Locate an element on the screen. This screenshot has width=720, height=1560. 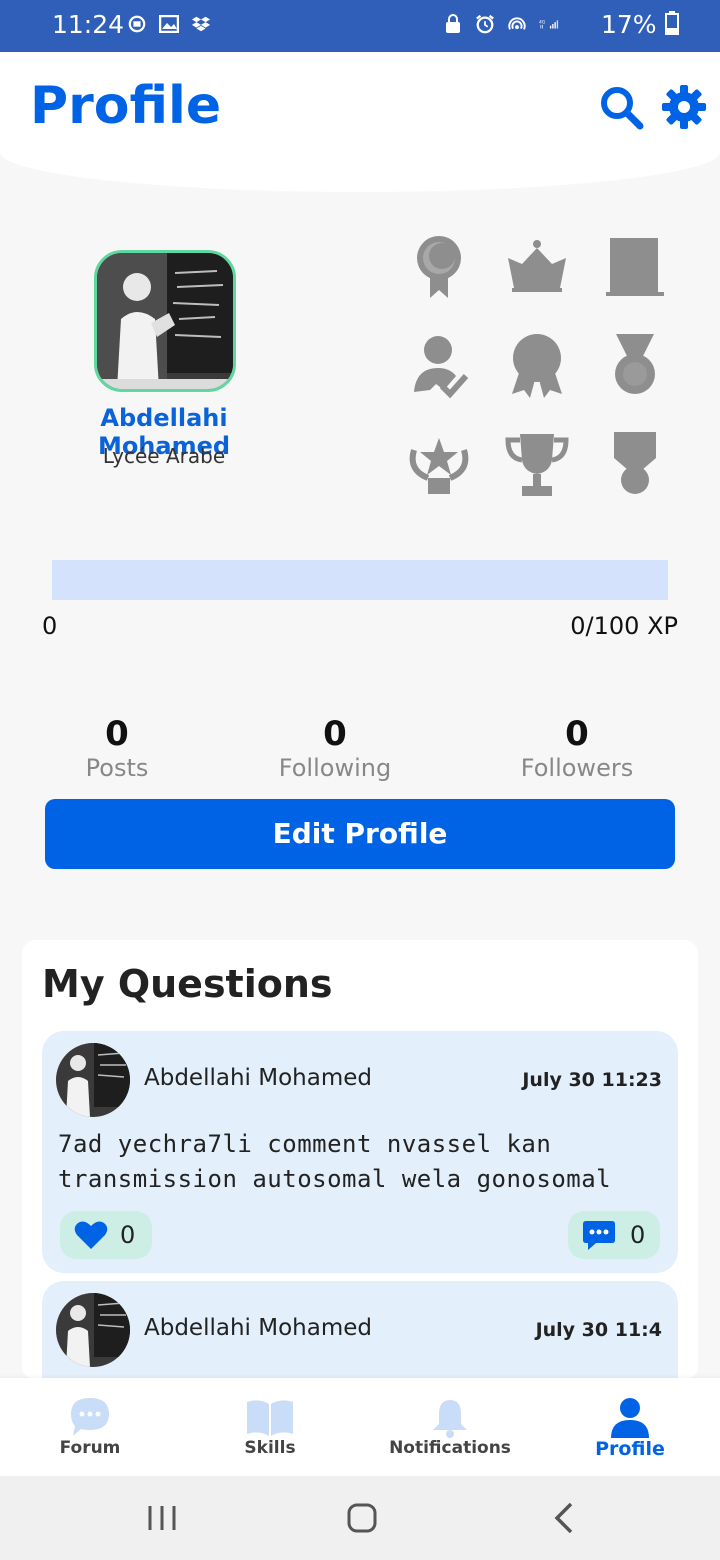
laurel-star-icon is located at coordinates (439, 465).